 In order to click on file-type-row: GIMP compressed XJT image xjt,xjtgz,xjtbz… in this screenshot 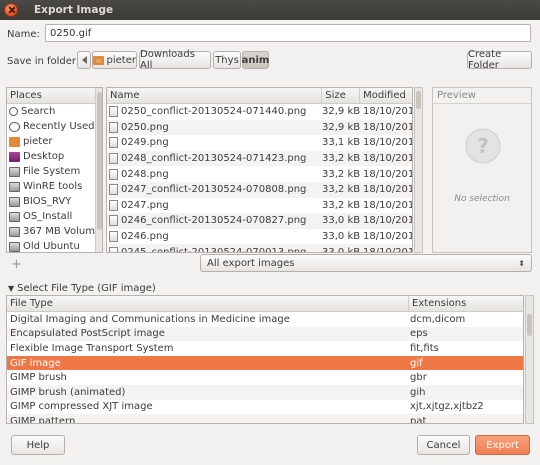, I will do `click(265, 407)`.